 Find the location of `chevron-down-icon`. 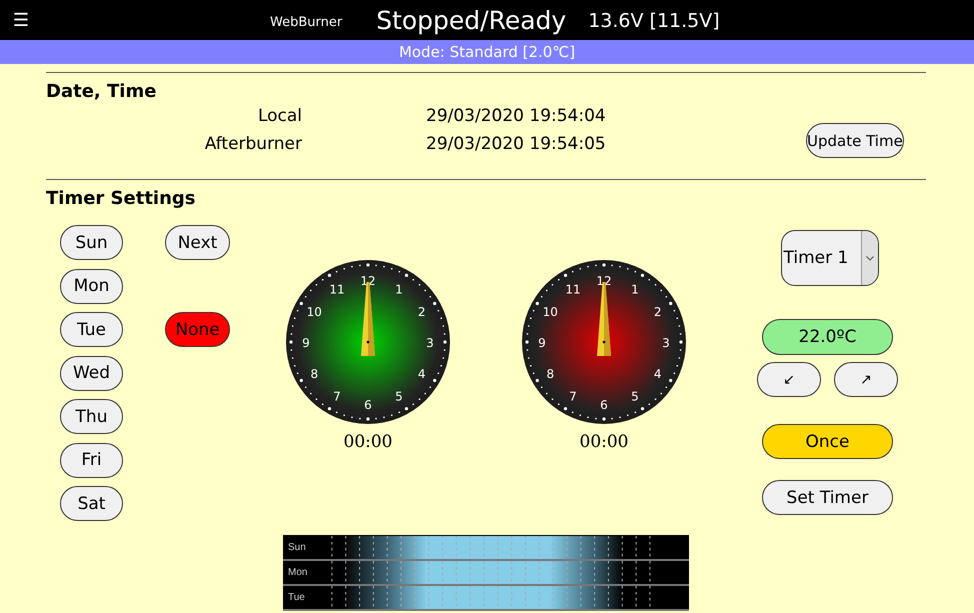

chevron-down-icon is located at coordinates (870, 258).